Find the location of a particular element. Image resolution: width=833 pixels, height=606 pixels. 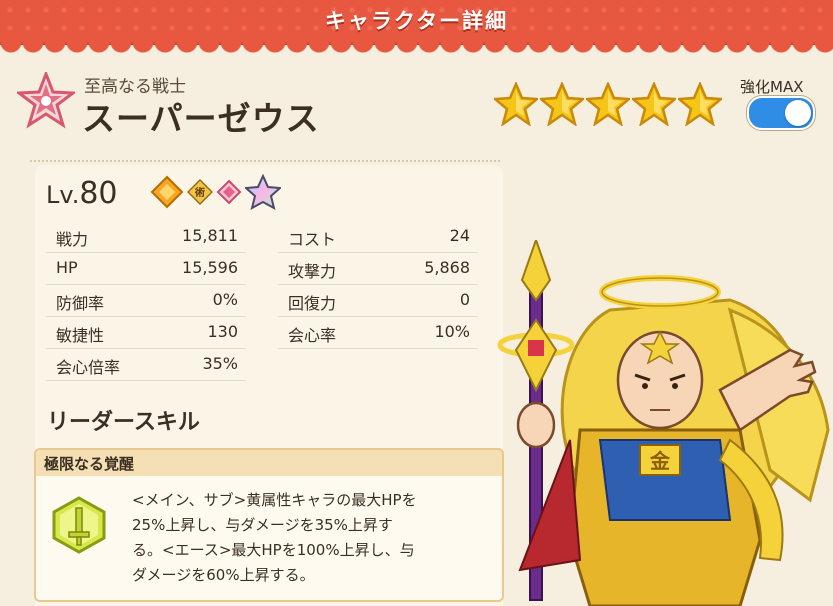

page-title: キャラクター詳細 is located at coordinates (416, 21).